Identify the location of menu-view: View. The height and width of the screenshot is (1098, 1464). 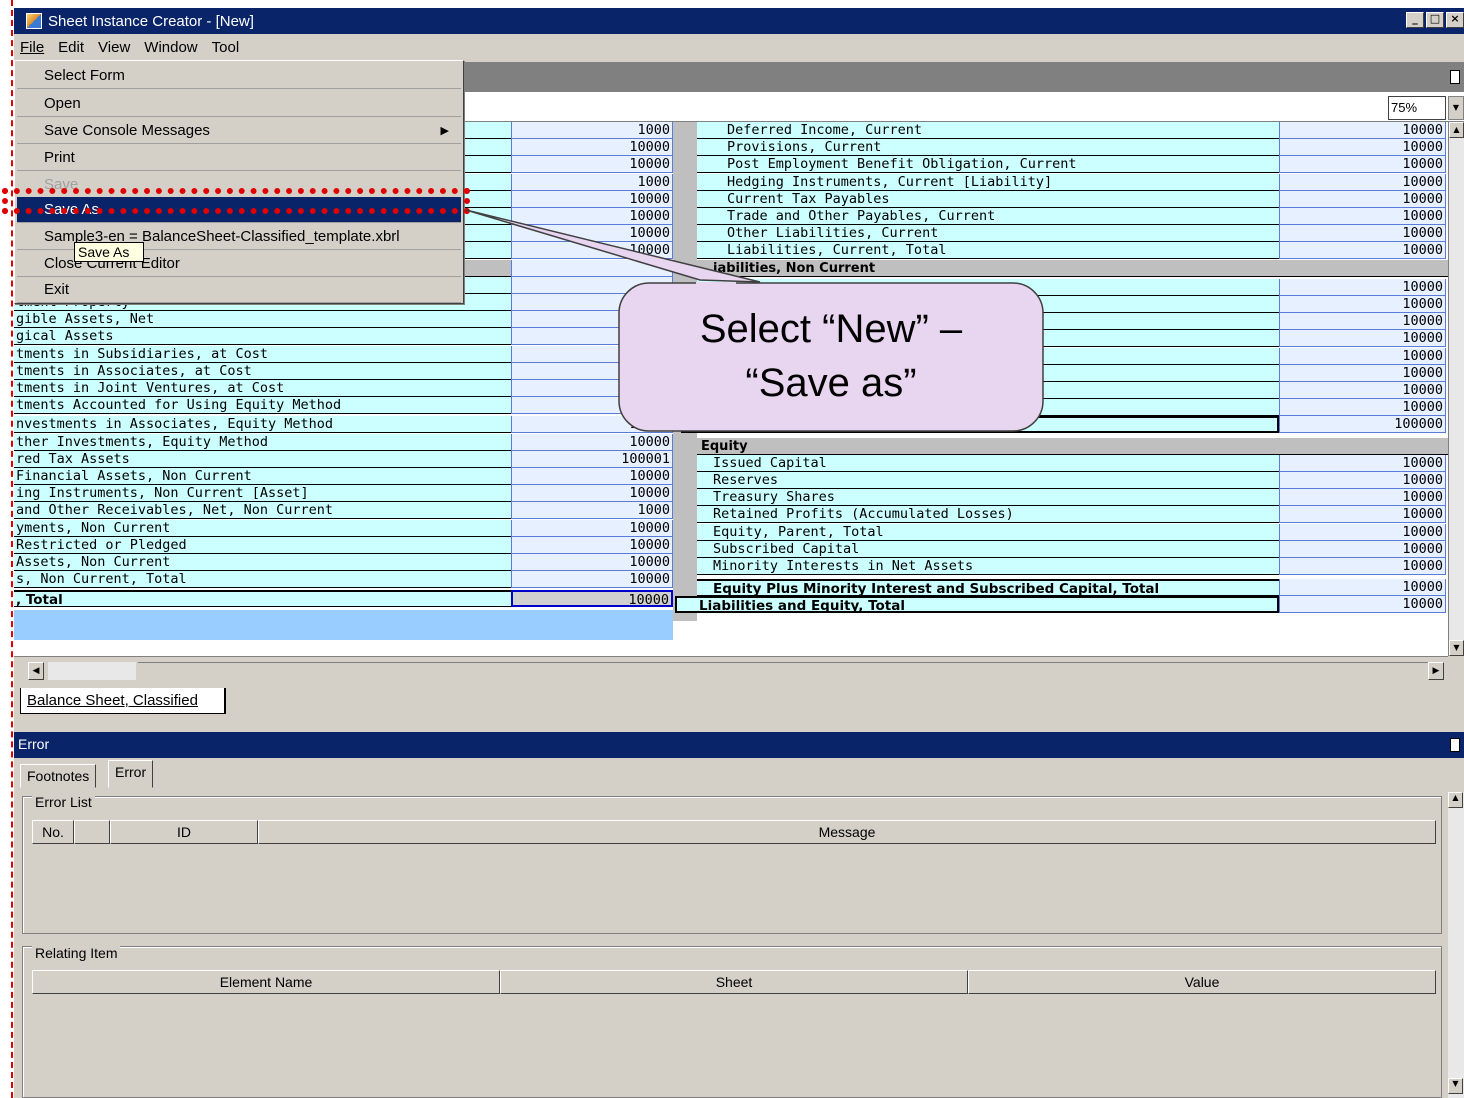
(114, 47).